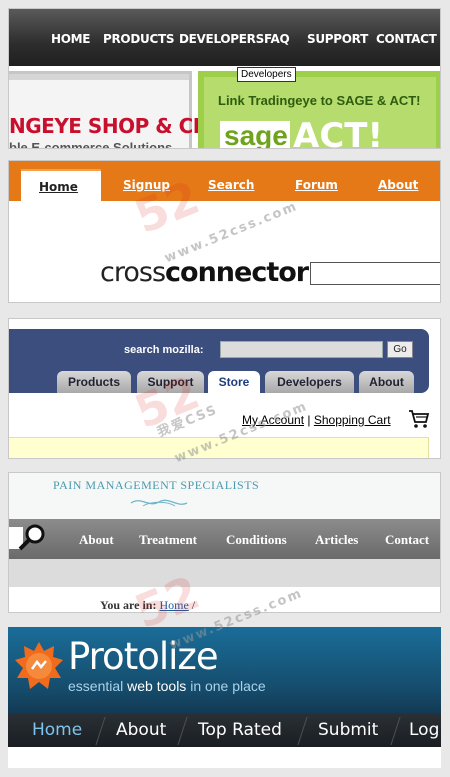  I want to click on cart-icon, so click(419, 419).